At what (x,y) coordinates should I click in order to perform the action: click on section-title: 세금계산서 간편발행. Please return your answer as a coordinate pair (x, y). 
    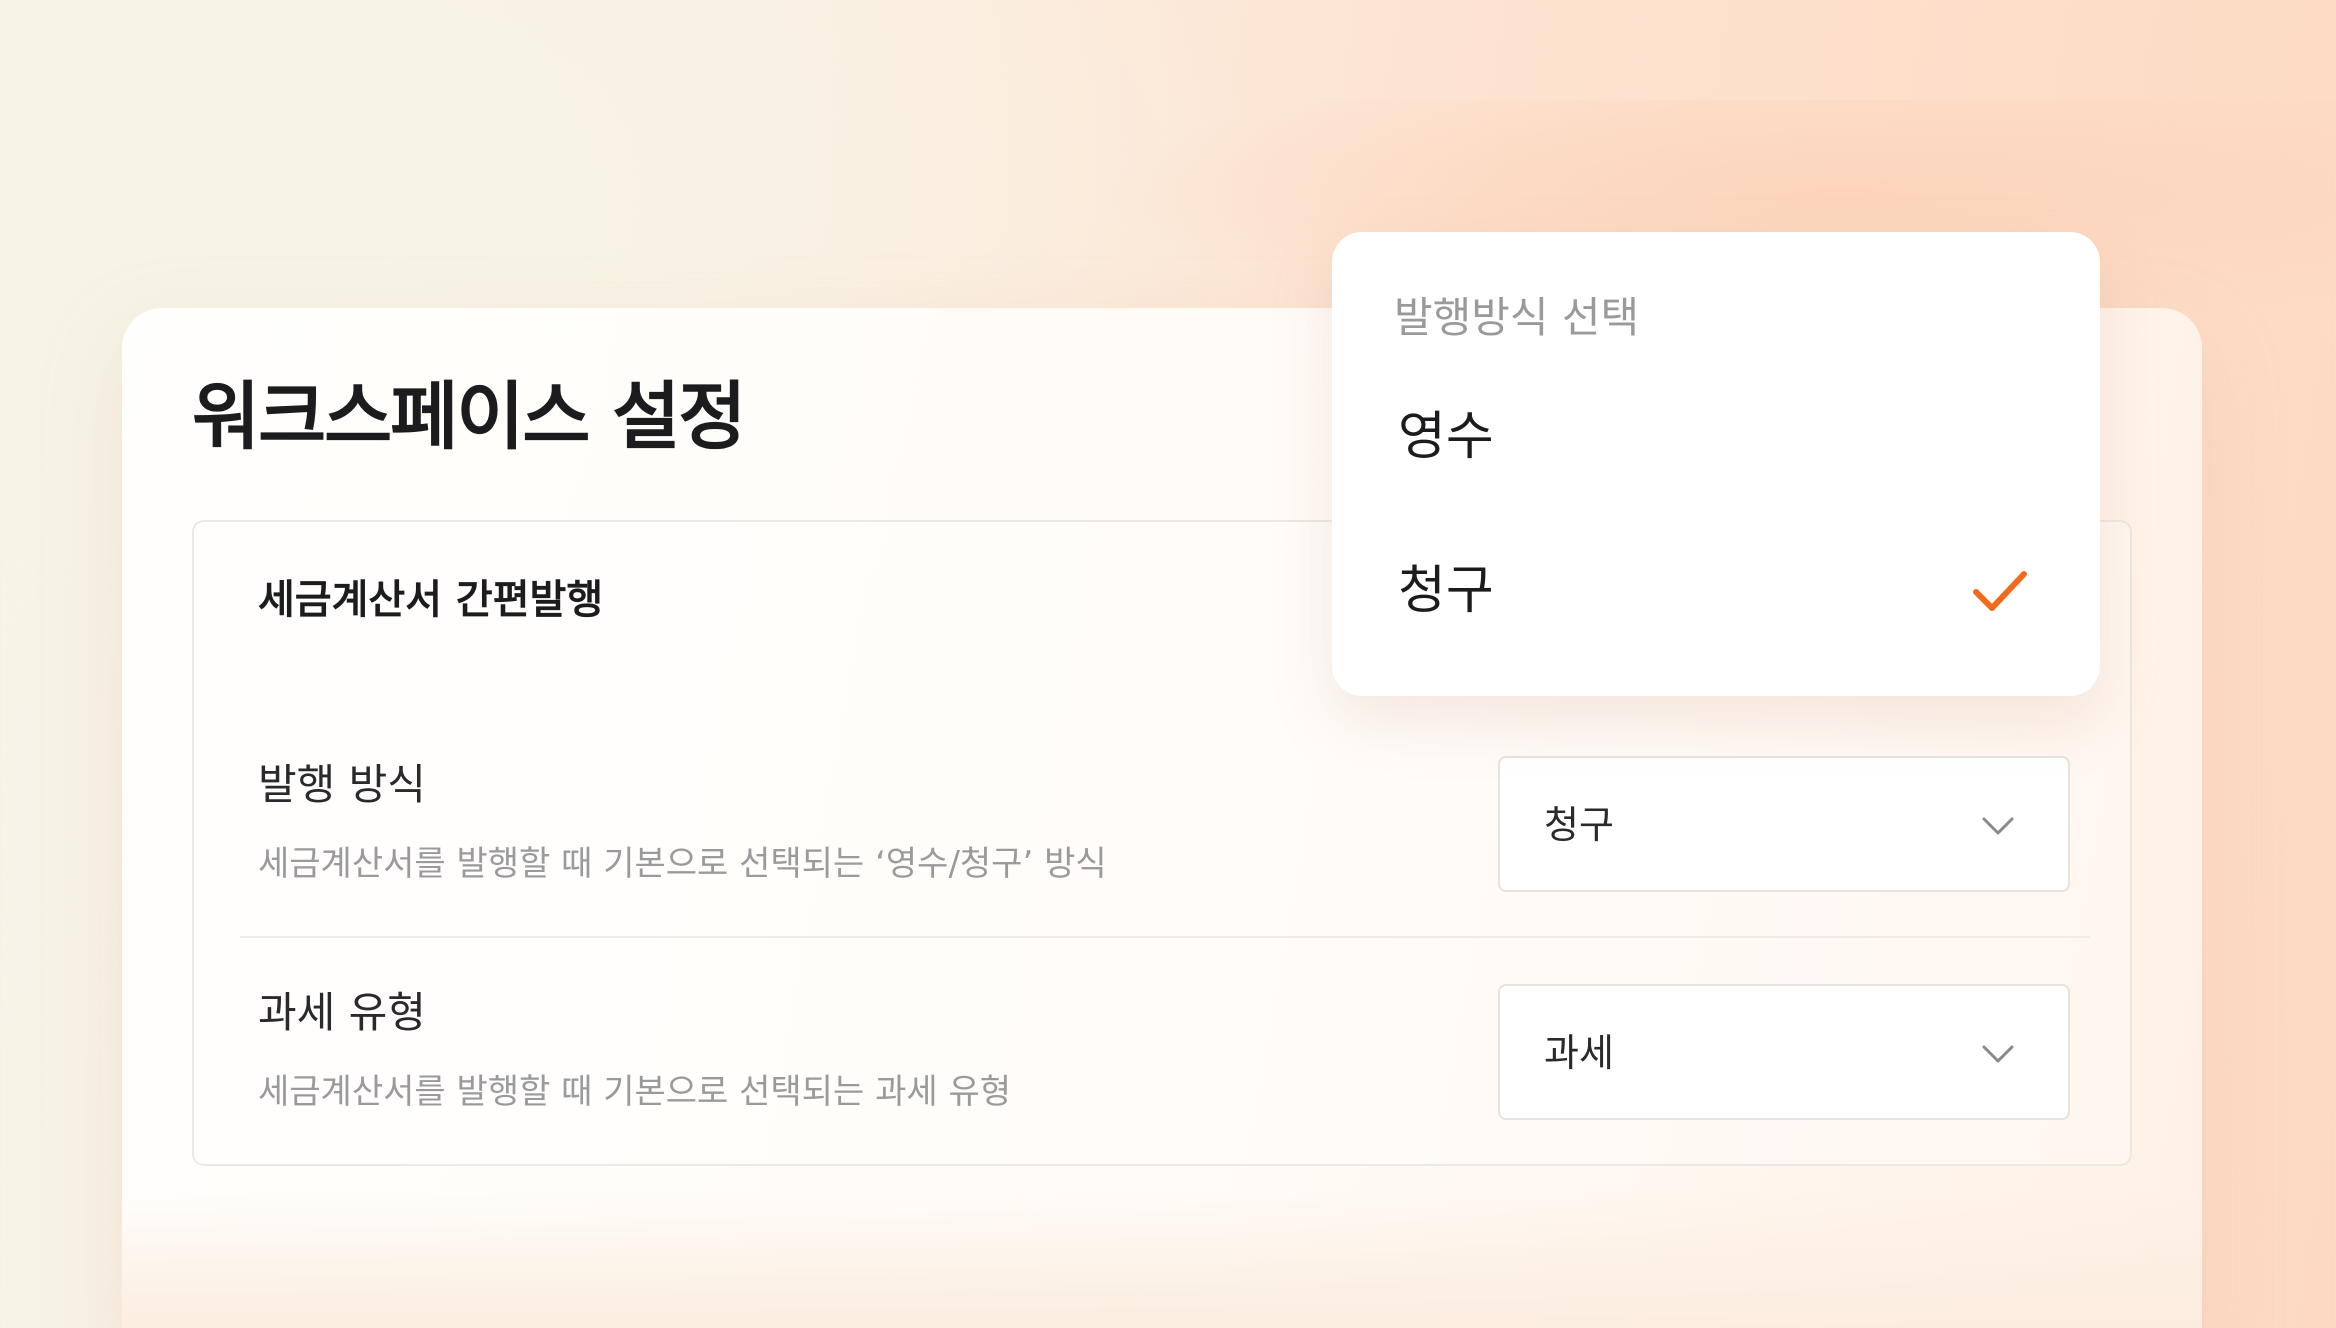
    Looking at the image, I should click on (431, 600).